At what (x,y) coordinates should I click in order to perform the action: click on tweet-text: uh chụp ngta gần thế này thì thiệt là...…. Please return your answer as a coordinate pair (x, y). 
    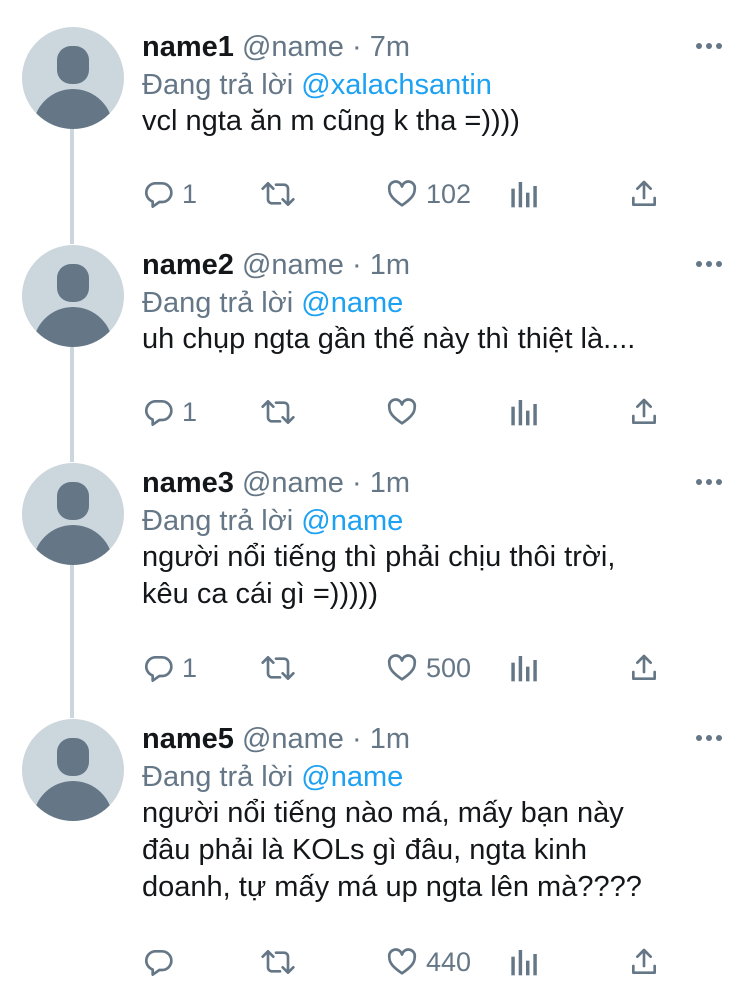
    Looking at the image, I should click on (432, 339).